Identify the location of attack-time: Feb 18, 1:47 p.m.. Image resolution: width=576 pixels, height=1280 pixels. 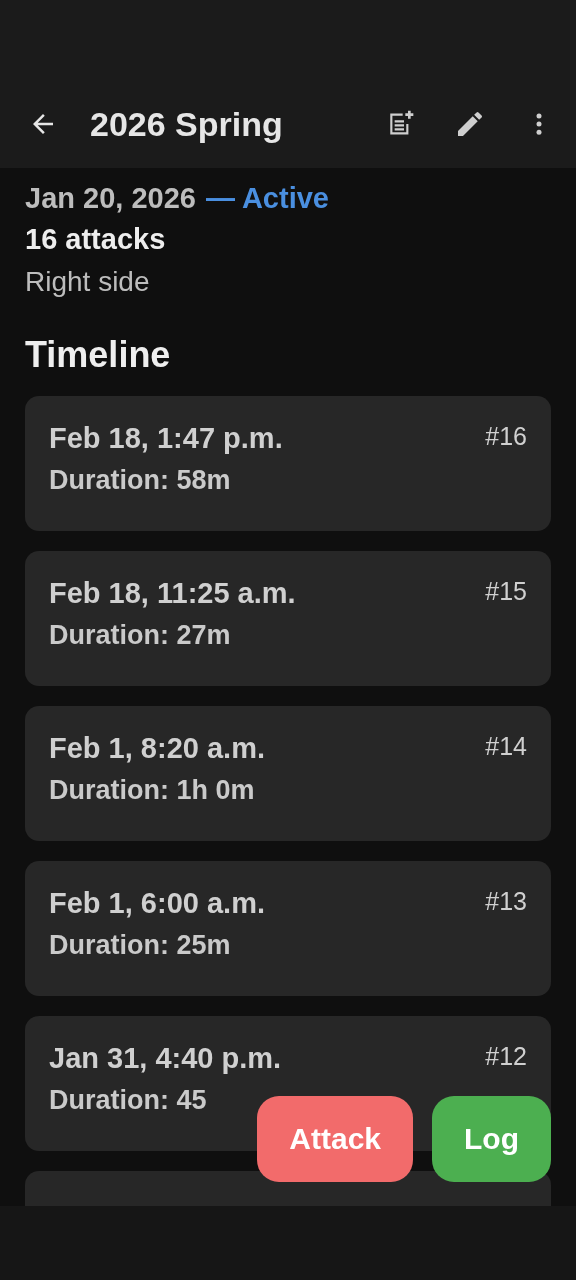
(166, 438).